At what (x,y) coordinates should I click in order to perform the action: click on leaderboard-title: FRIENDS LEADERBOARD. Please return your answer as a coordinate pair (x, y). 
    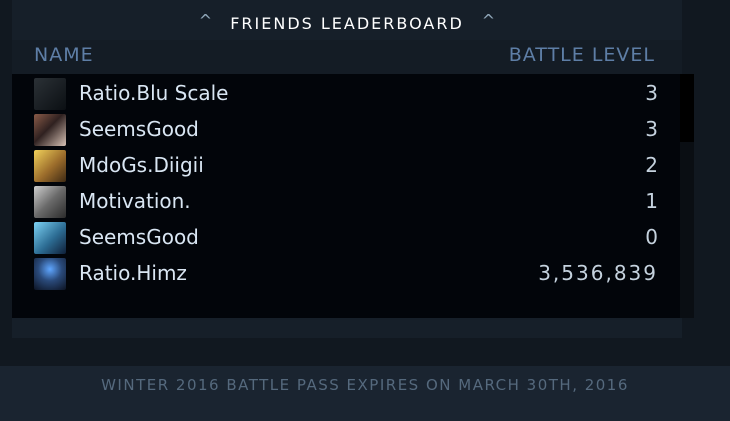
    Looking at the image, I should click on (347, 23).